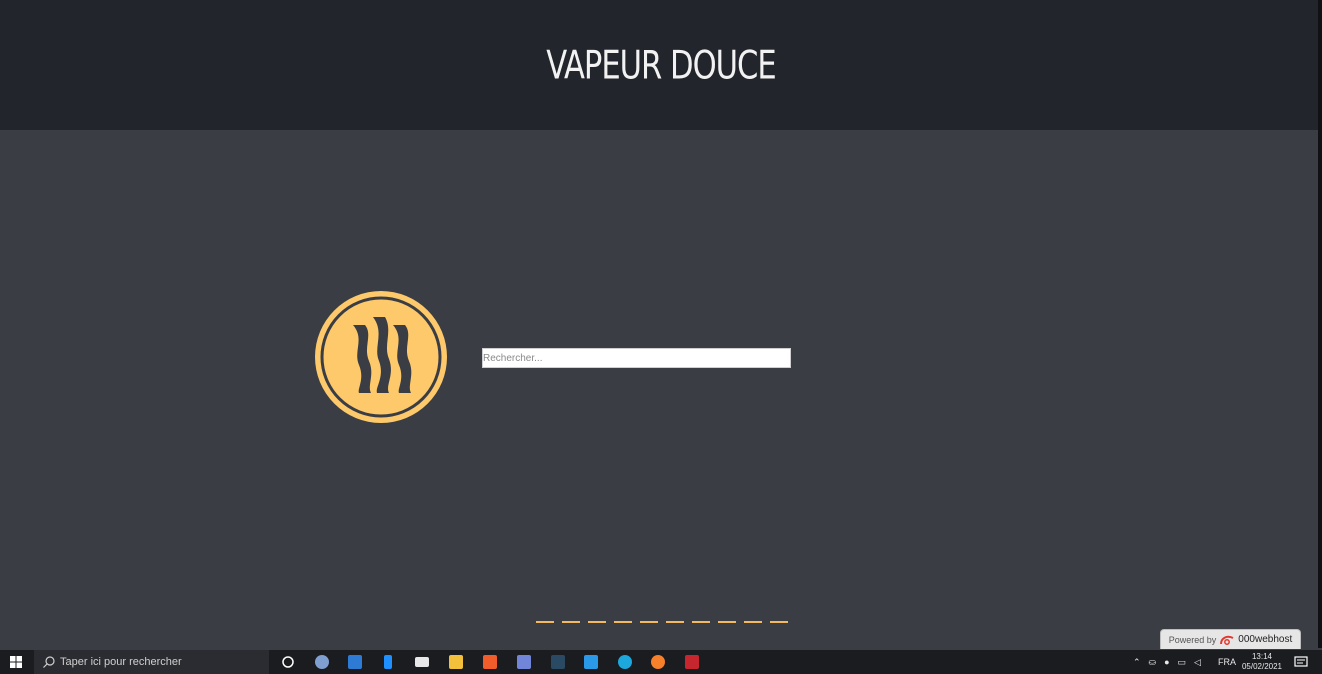 The image size is (1322, 674). I want to click on tray-icons: ⌃ ⛀ ● ▭ ◁, so click(1167, 662).